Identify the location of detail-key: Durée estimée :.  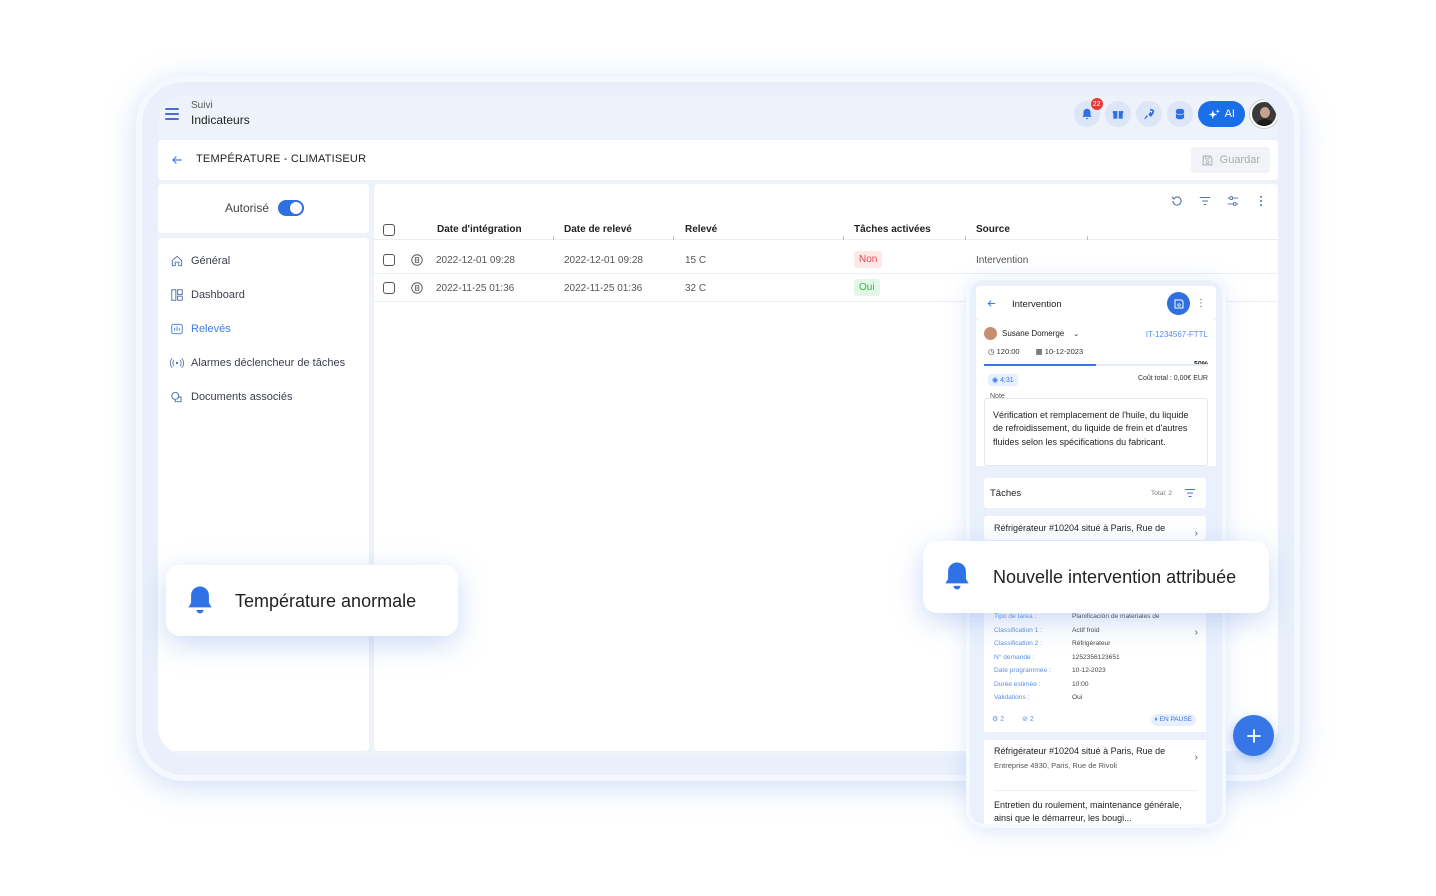
(1017, 684).